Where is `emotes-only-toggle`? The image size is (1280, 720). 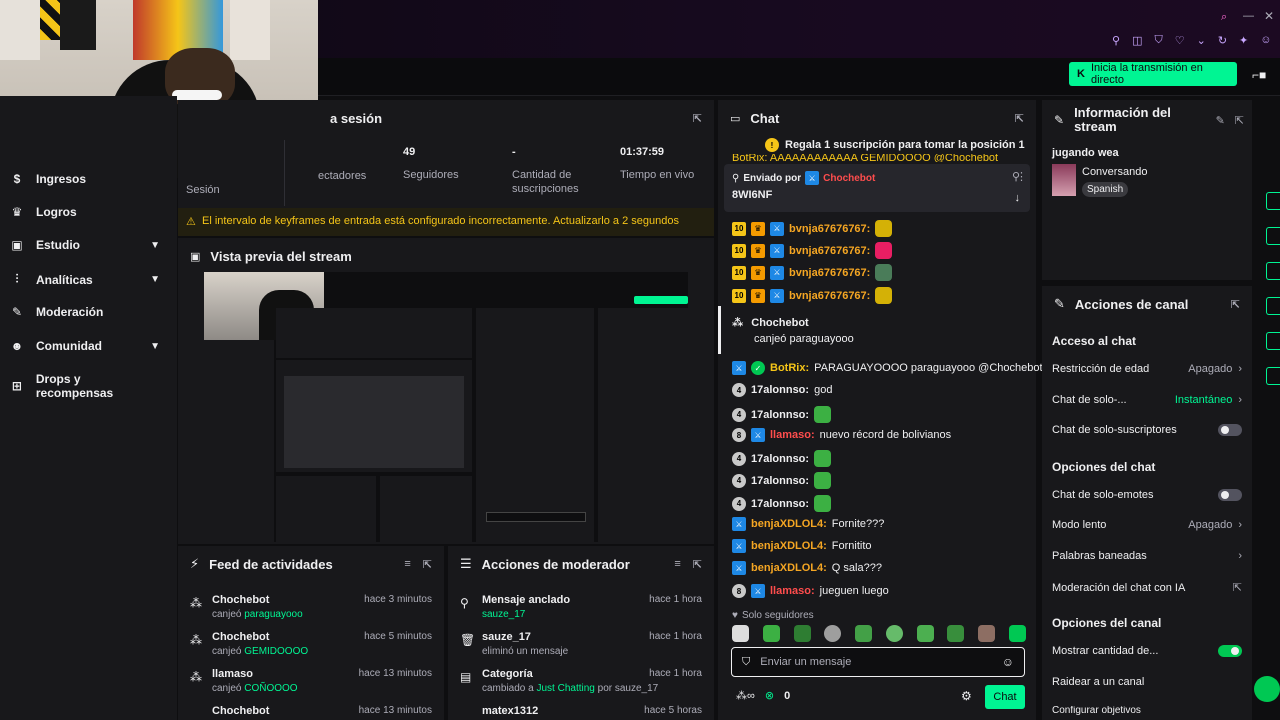
emotes-only-toggle is located at coordinates (1230, 495).